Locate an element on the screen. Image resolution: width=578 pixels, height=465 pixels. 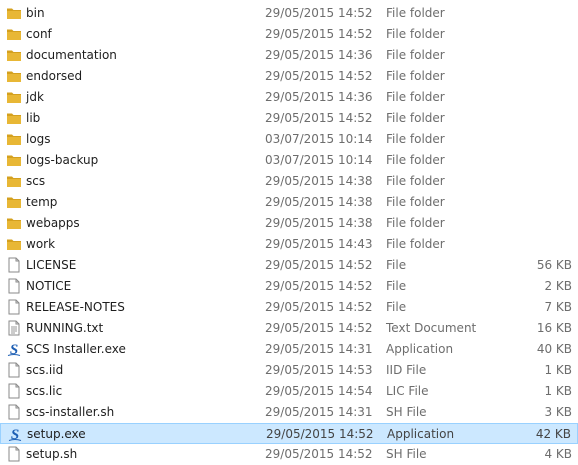
file-size: 3 KB is located at coordinates (558, 412).